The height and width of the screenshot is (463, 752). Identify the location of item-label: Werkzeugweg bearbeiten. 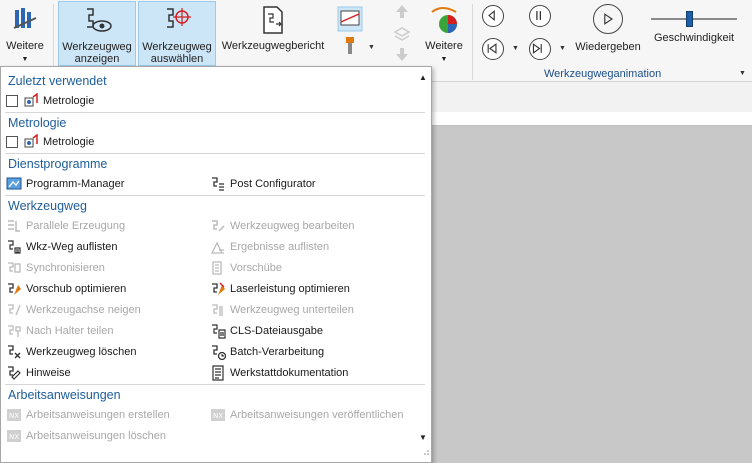
(292, 226).